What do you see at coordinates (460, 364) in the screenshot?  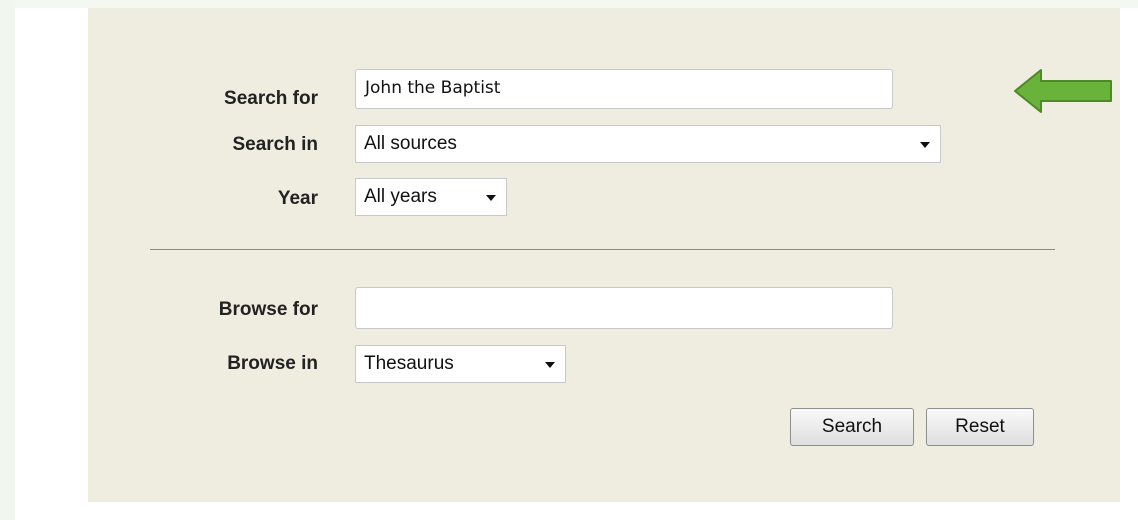 I see `browse-in-select: Thesaurus` at bounding box center [460, 364].